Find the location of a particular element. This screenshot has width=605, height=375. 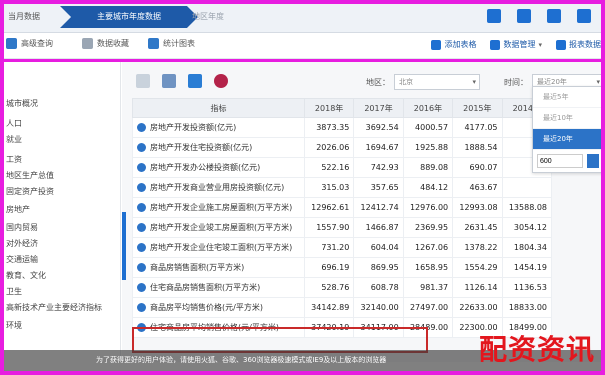

sidebar-item-overview: 城市概况 is located at coordinates (22, 103).